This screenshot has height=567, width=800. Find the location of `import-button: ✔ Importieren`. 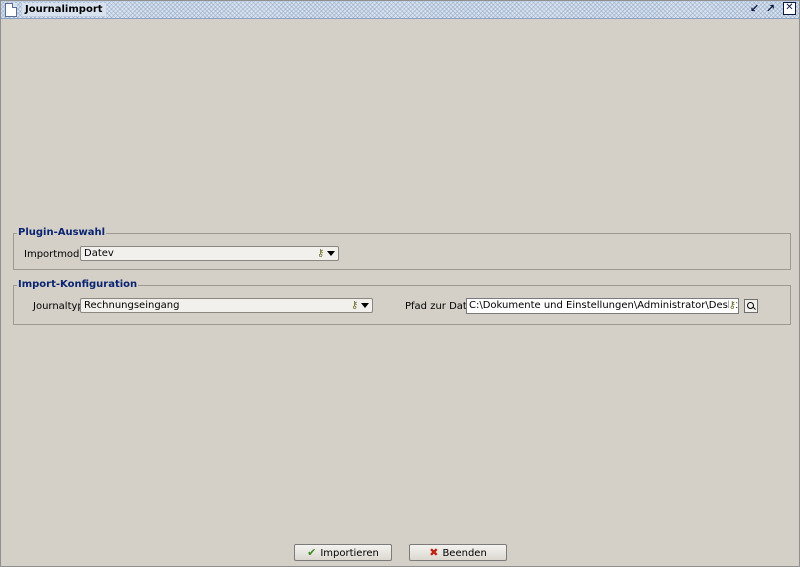

import-button: ✔ Importieren is located at coordinates (343, 552).